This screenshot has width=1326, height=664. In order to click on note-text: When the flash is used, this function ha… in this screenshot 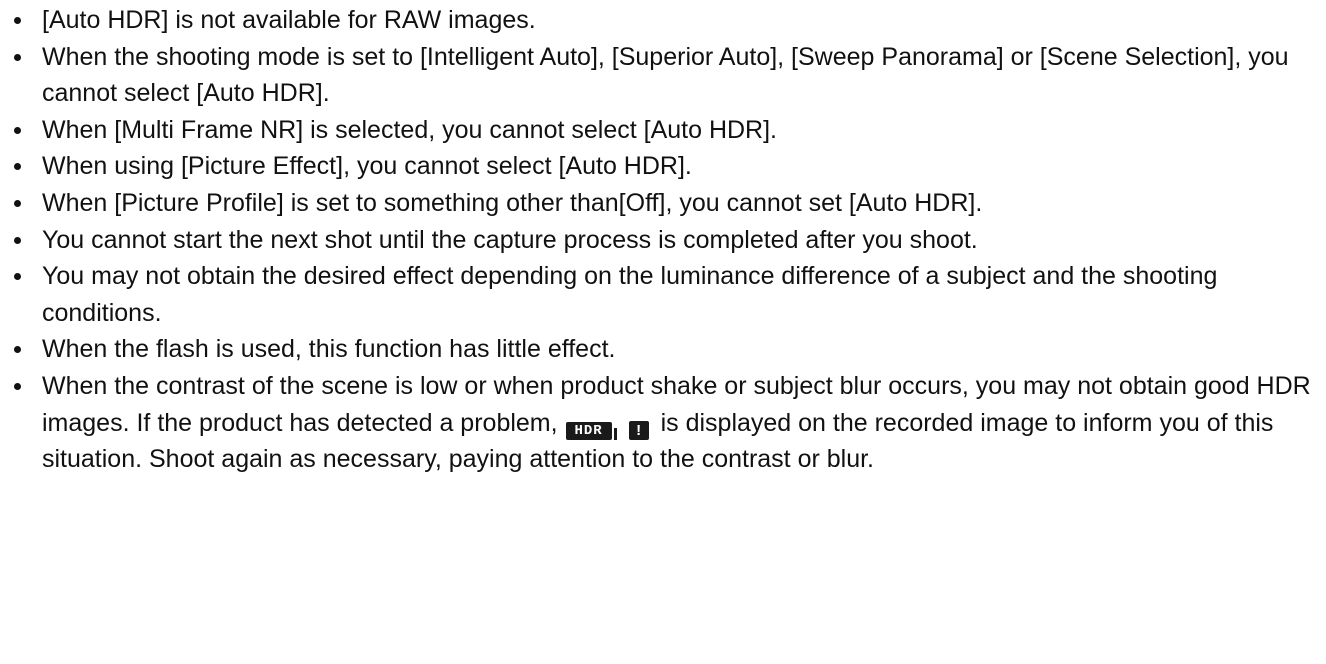, I will do `click(329, 349)`.